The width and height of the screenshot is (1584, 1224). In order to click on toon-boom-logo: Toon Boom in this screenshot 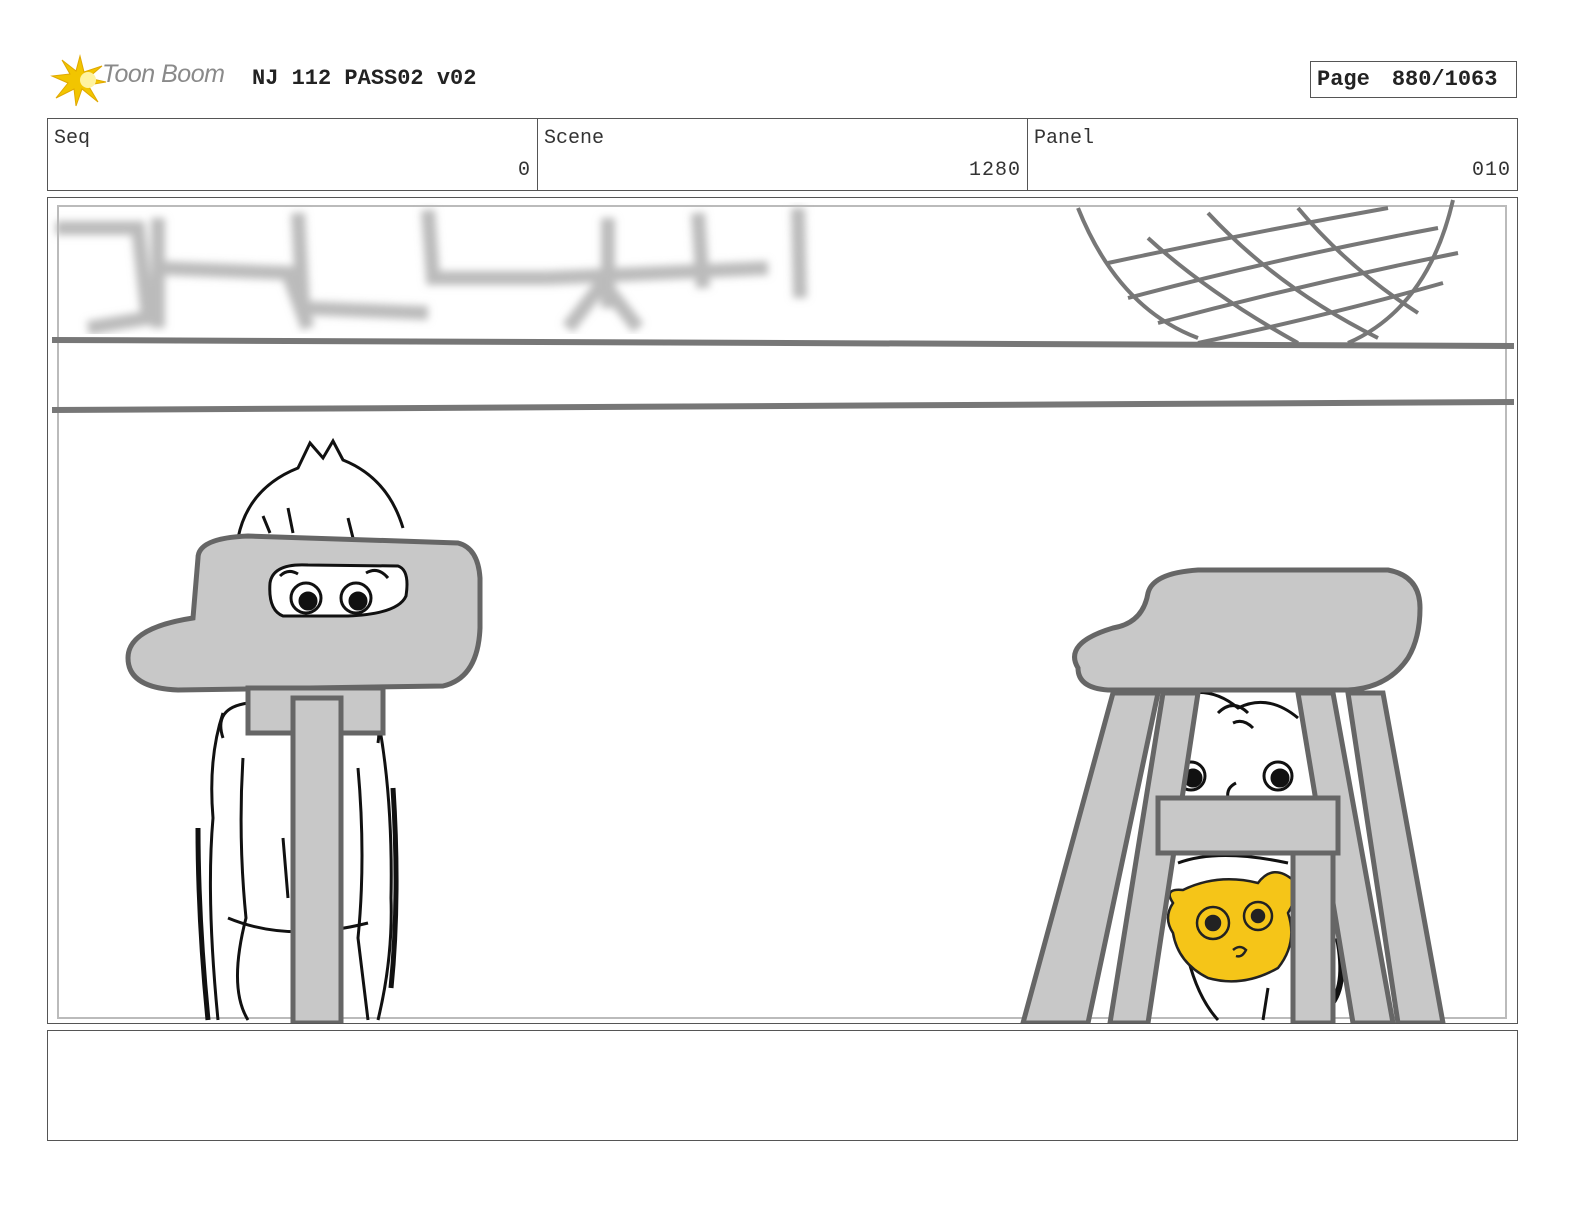, I will do `click(145, 80)`.